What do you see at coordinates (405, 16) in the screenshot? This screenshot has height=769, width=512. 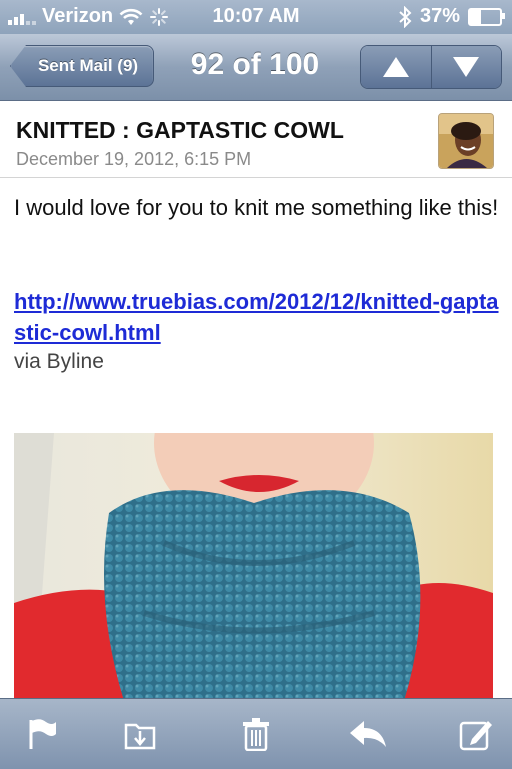 I see `bluetooth-icon` at bounding box center [405, 16].